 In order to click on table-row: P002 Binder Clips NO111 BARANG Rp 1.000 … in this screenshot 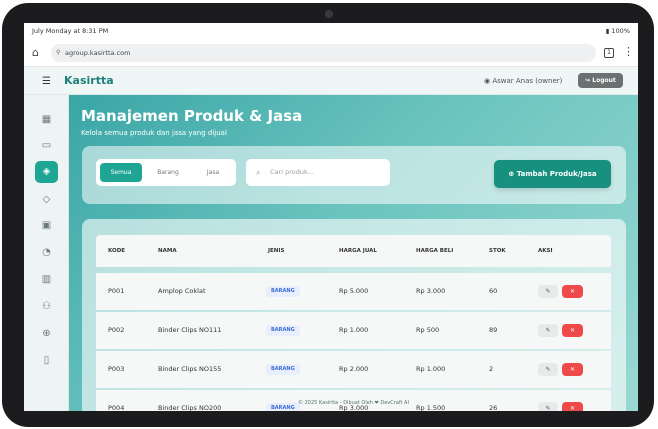, I will do `click(353, 330)`.